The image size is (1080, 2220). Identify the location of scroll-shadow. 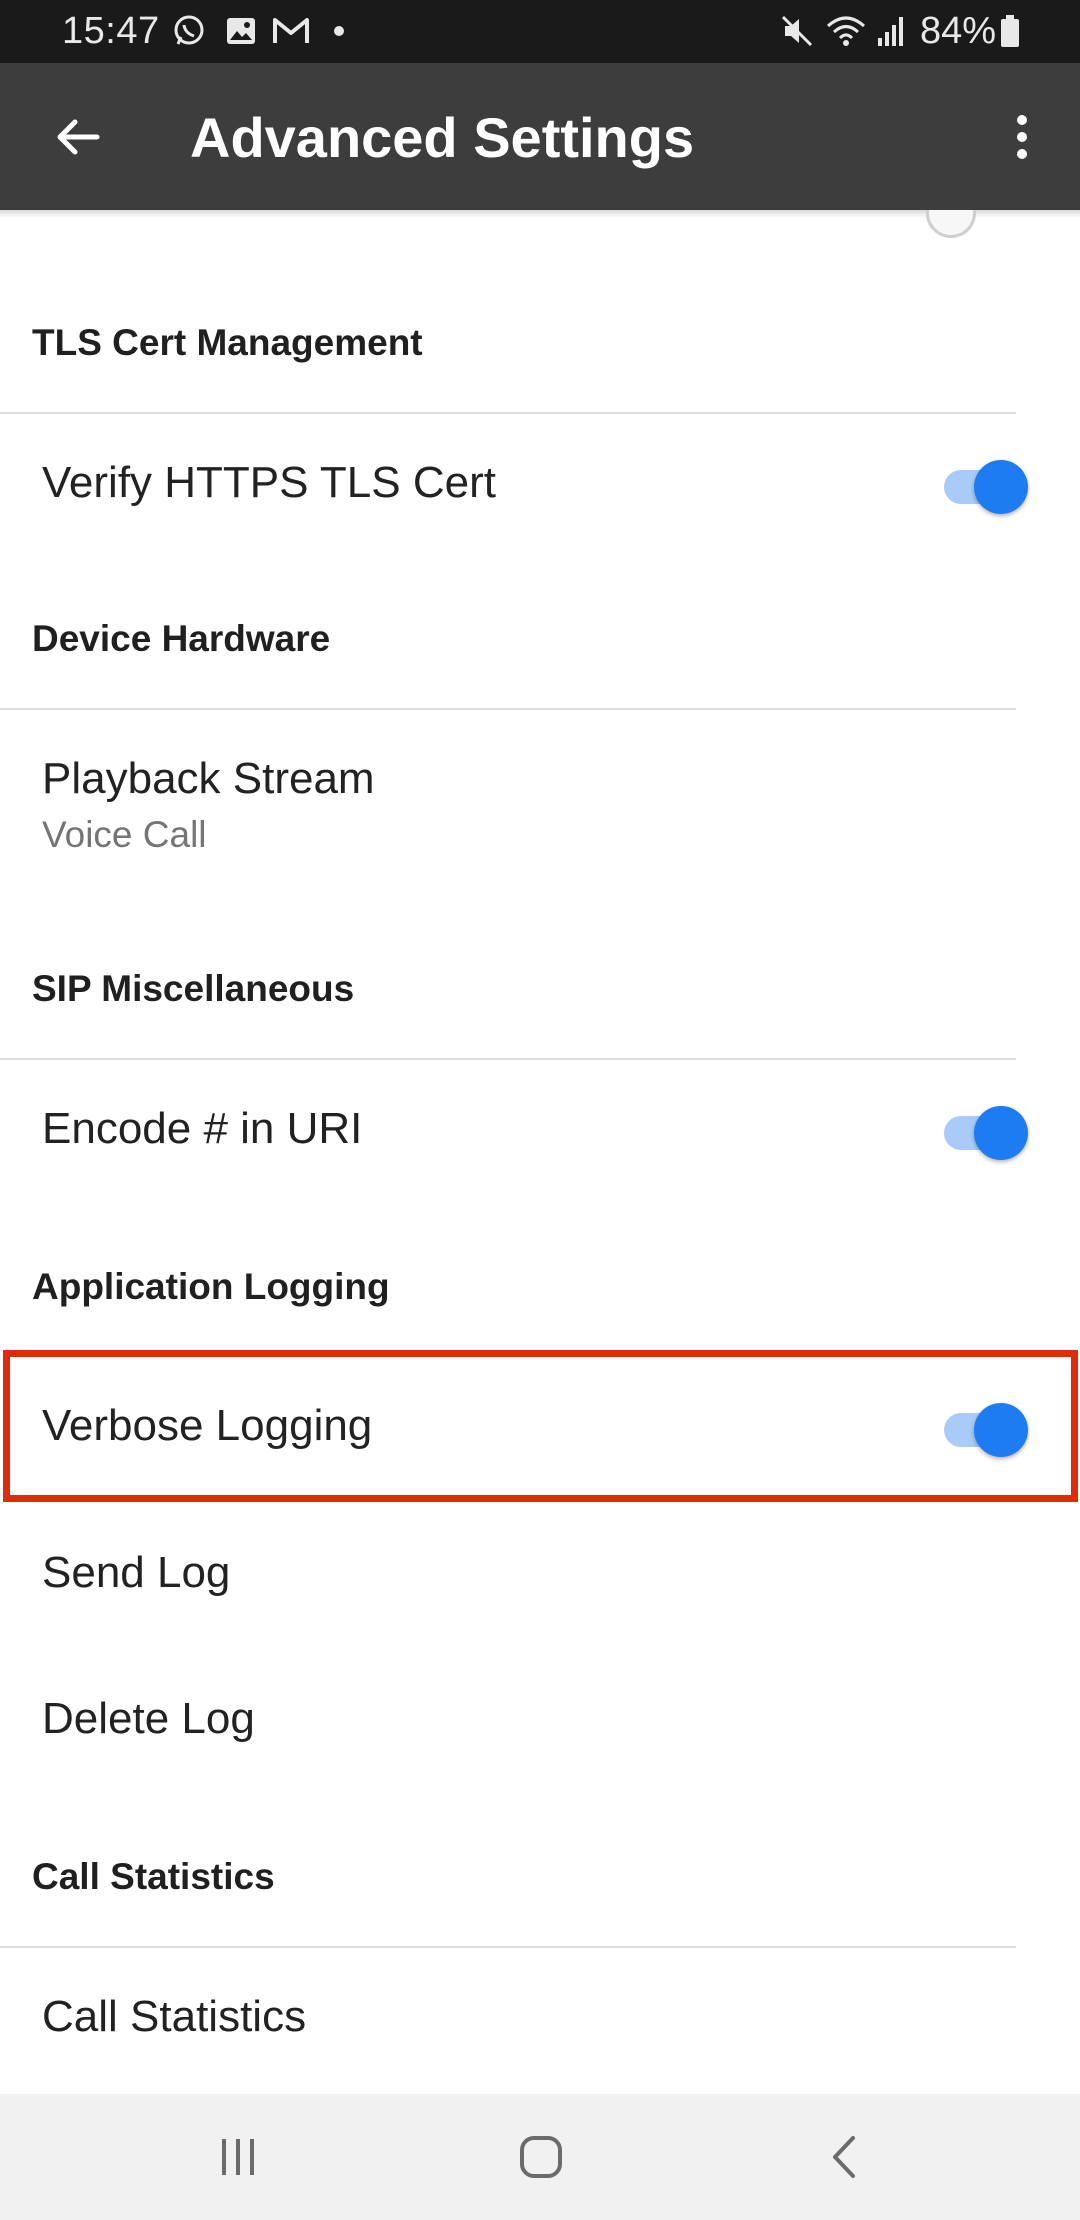
(540, 214).